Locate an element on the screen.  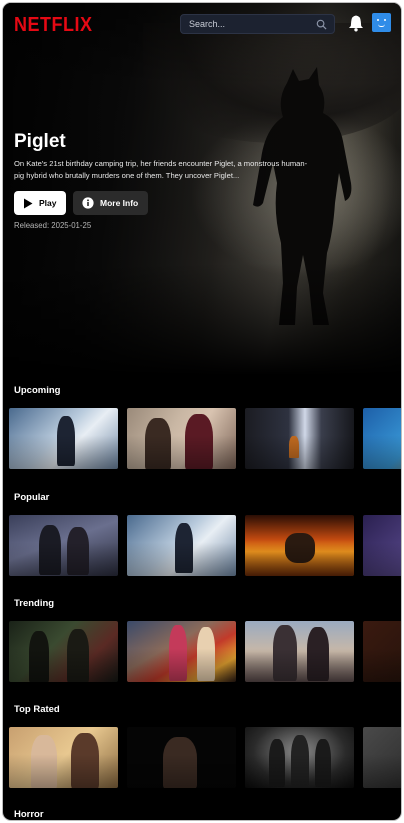
more-info-button-label: More Info is located at coordinates (119, 203).